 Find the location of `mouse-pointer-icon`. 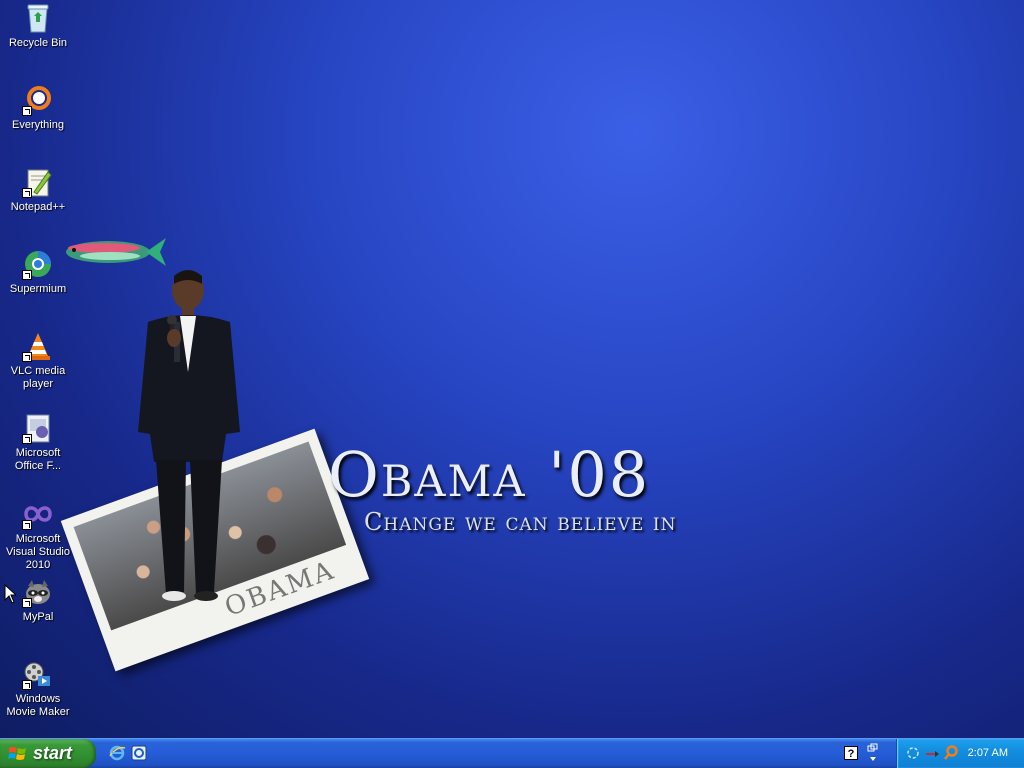

mouse-pointer-icon is located at coordinates (10, 594).